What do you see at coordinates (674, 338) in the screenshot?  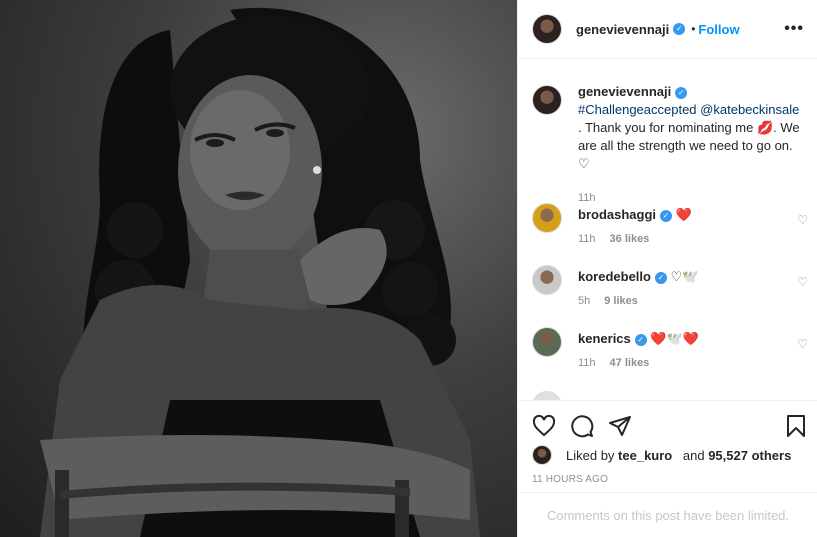 I see `comment-text: ❤️🕊️❤️` at bounding box center [674, 338].